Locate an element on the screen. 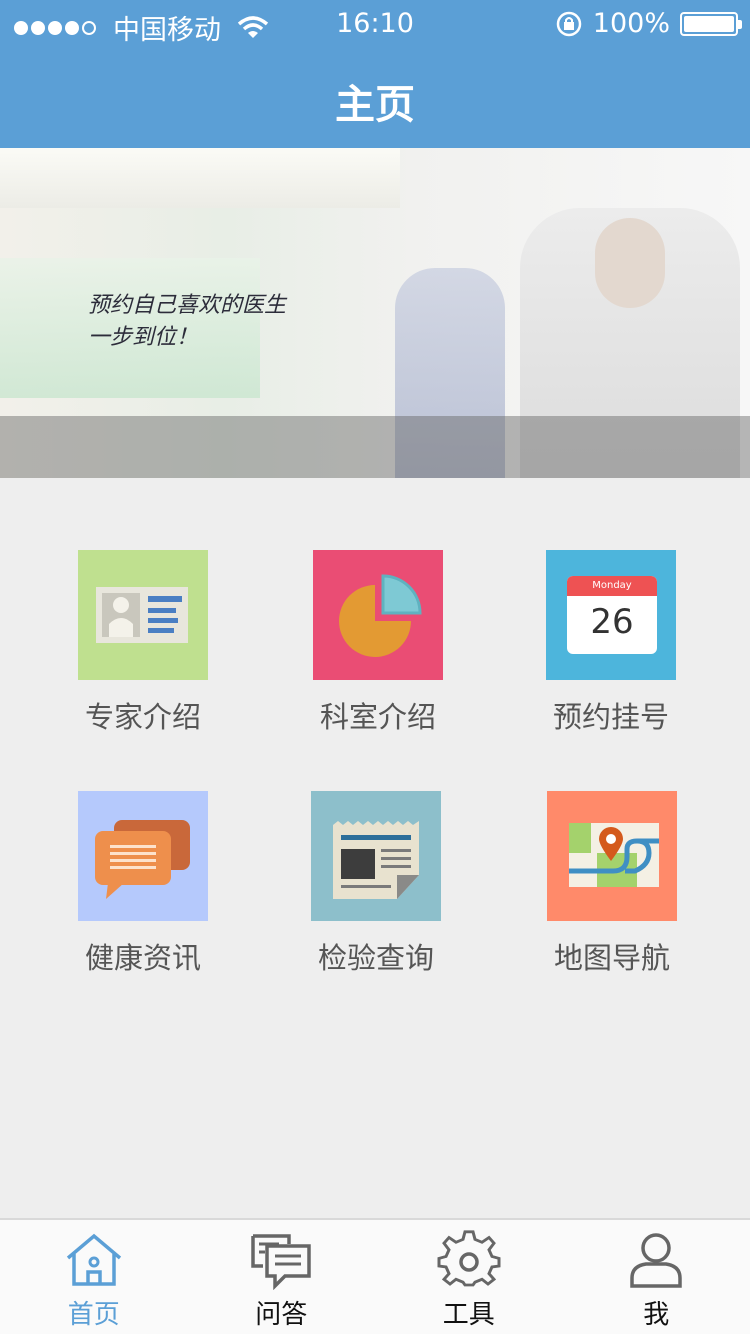 The height and width of the screenshot is (1334, 750). grid-item-label: 健康资讯 is located at coordinates (142, 958).